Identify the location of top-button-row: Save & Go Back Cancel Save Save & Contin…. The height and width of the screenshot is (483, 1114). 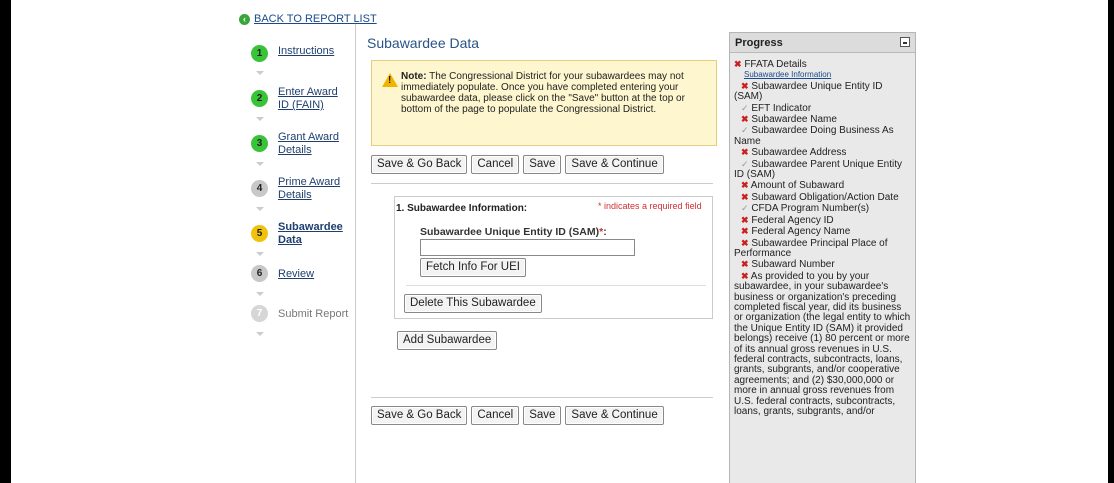
(519, 164).